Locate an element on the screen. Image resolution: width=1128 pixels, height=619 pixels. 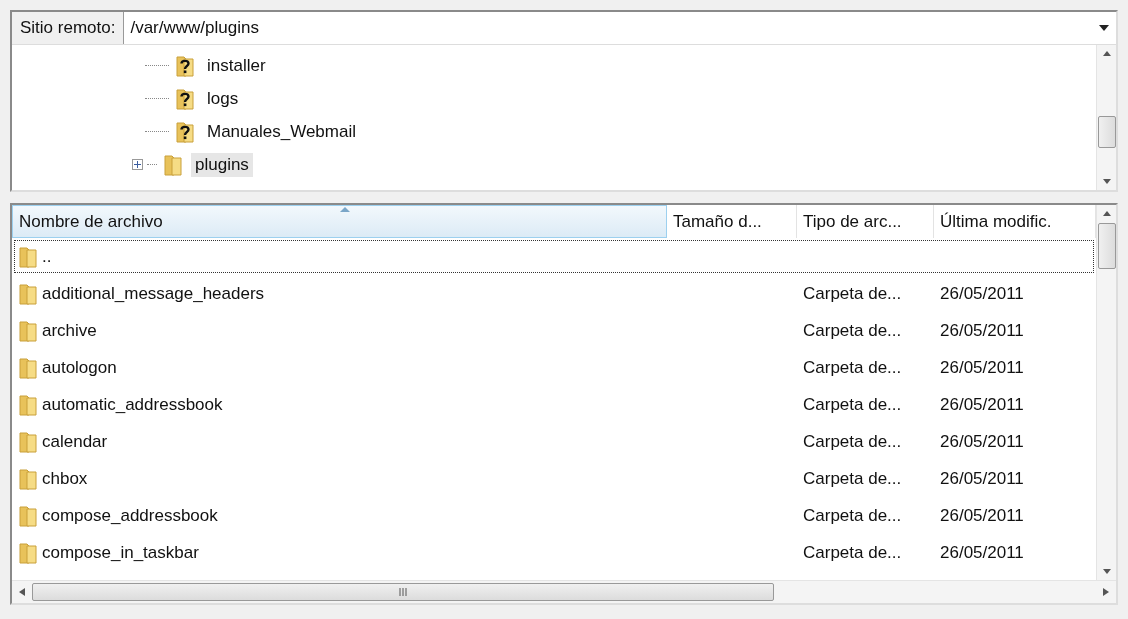
tree-item: plugins is located at coordinates (222, 164).